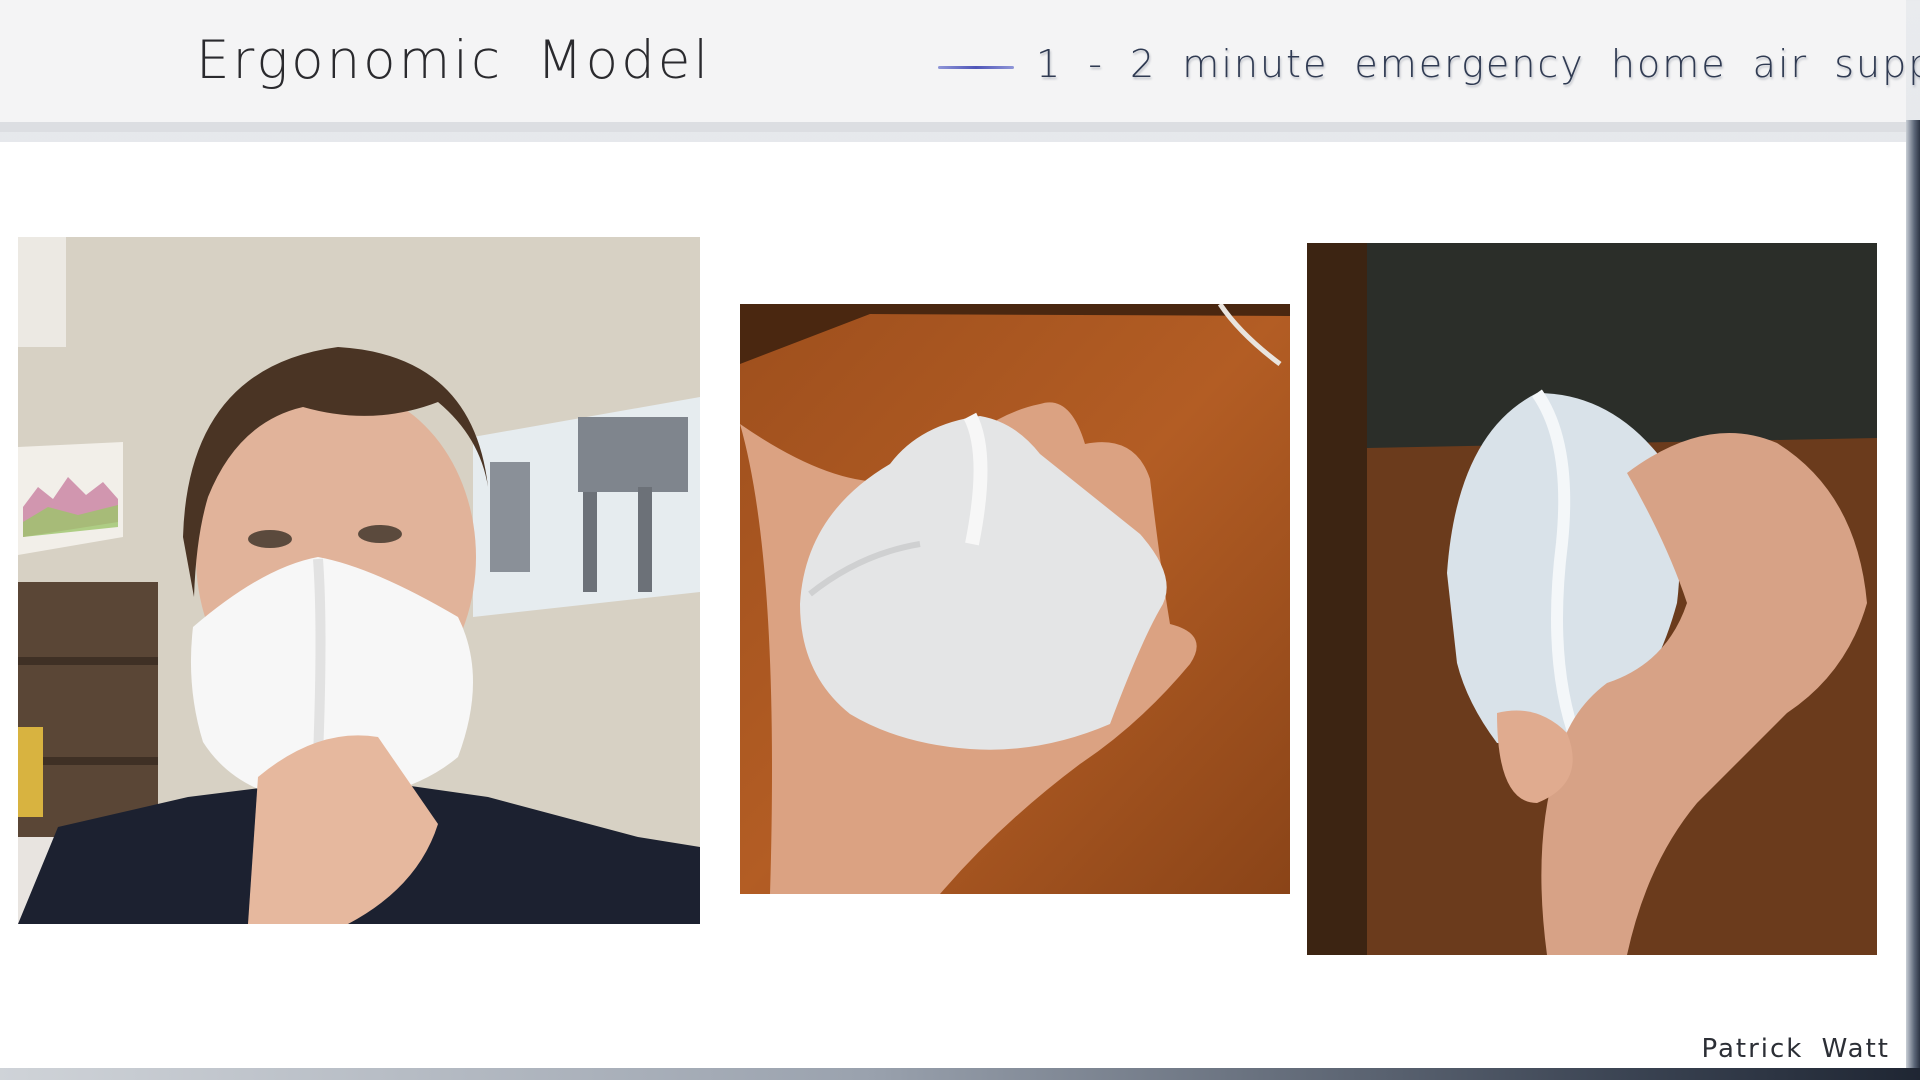 The height and width of the screenshot is (1080, 1920). I want to click on slide-edge-shadow-right, so click(1913, 600).